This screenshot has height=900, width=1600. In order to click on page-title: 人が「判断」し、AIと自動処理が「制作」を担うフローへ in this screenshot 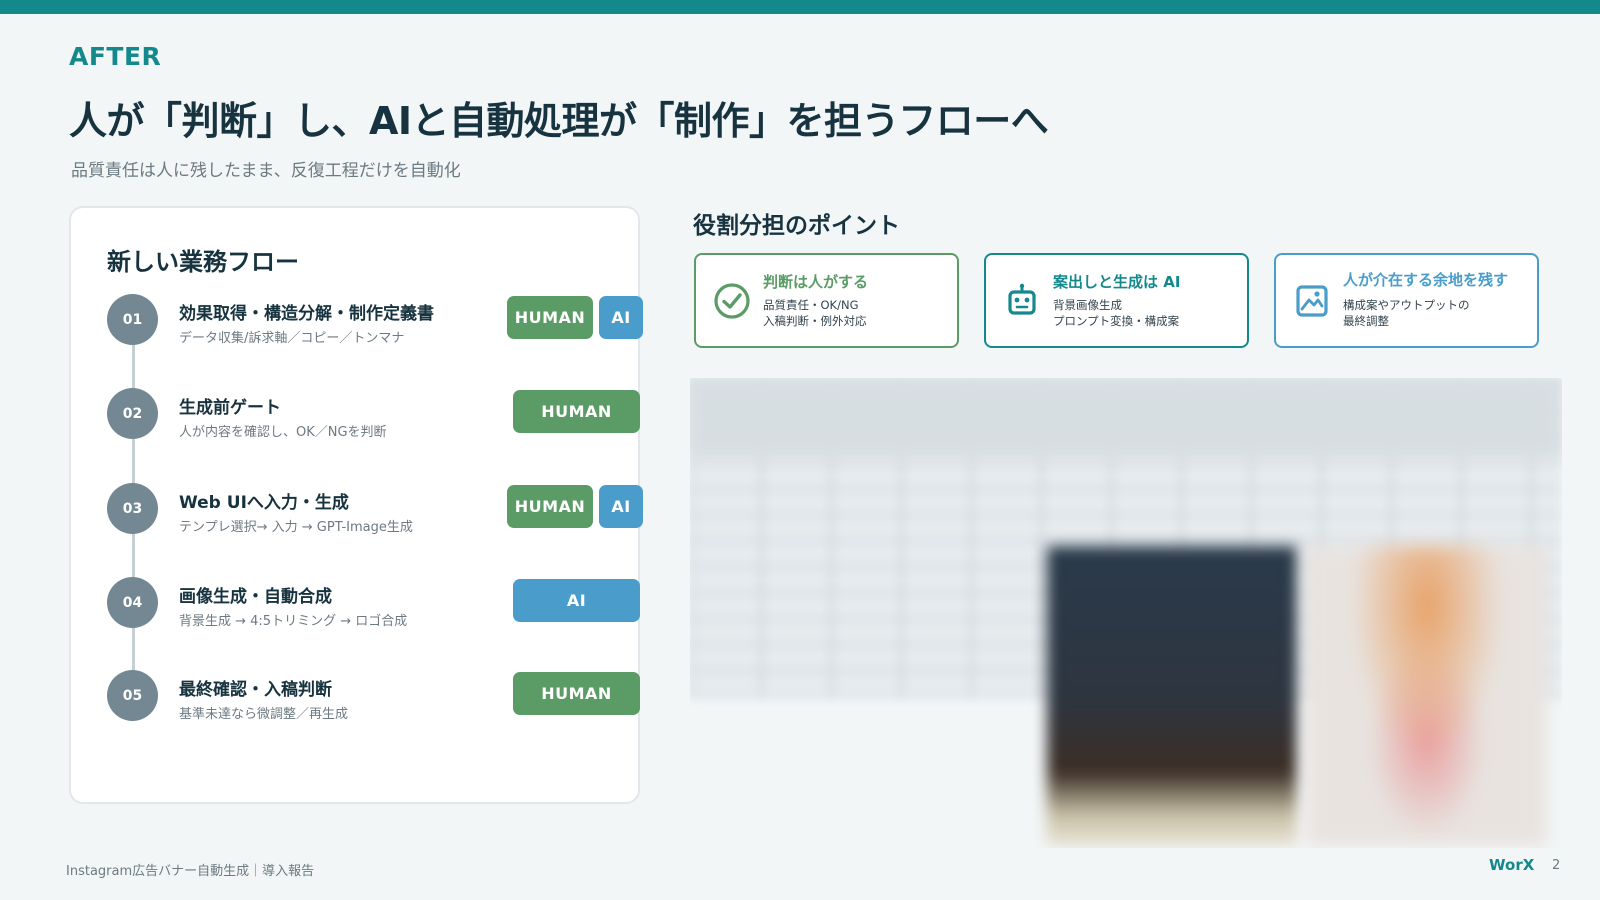, I will do `click(559, 121)`.